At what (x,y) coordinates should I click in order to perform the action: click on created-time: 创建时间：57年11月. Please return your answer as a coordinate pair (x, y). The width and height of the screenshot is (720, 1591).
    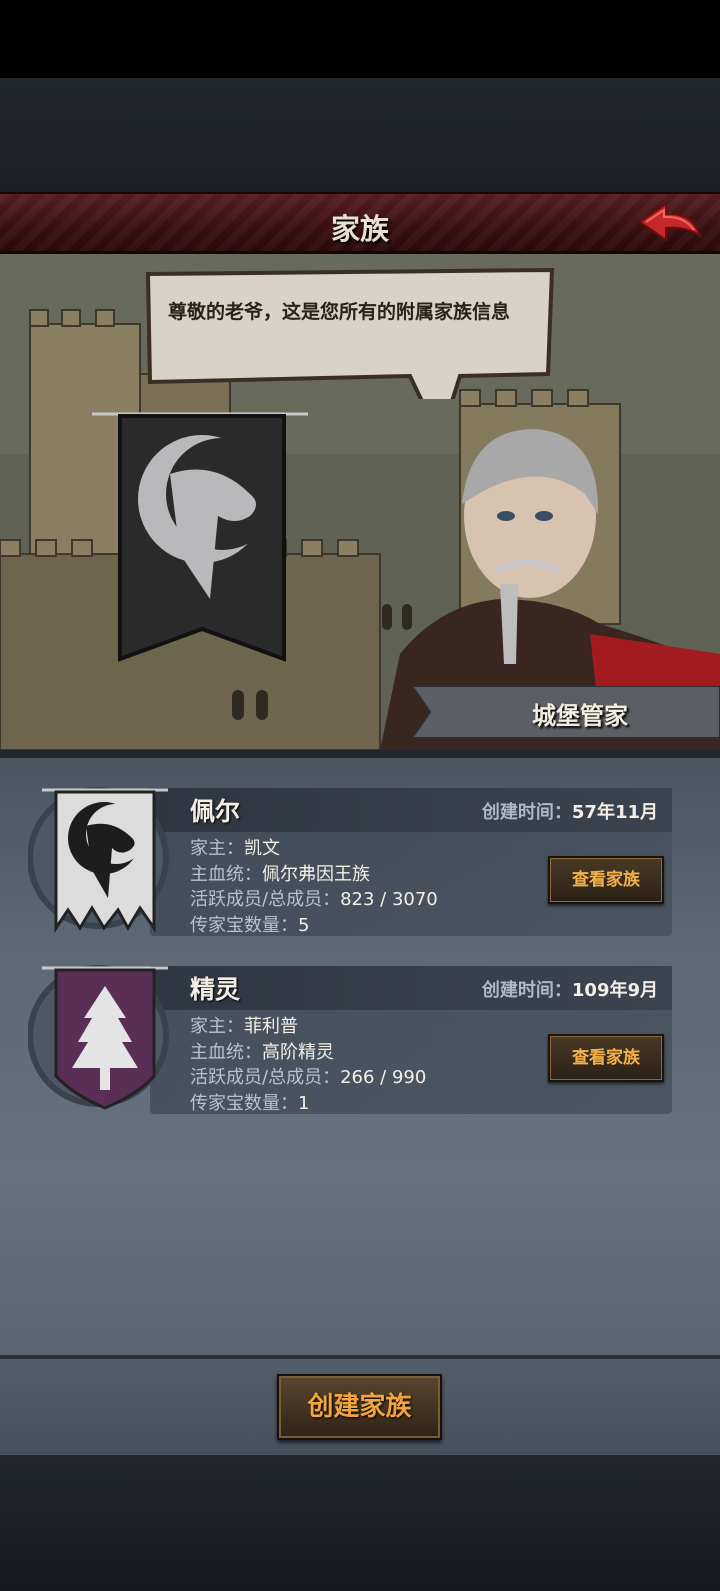
    Looking at the image, I should click on (569, 812).